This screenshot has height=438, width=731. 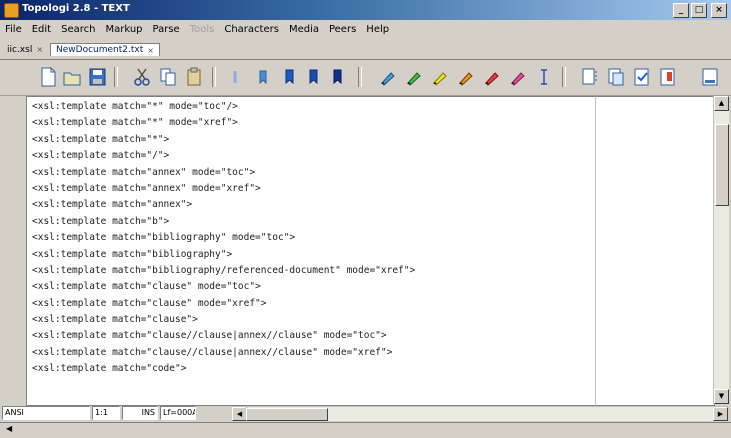 I want to click on insert-mode-indicator: INS, so click(x=140, y=413).